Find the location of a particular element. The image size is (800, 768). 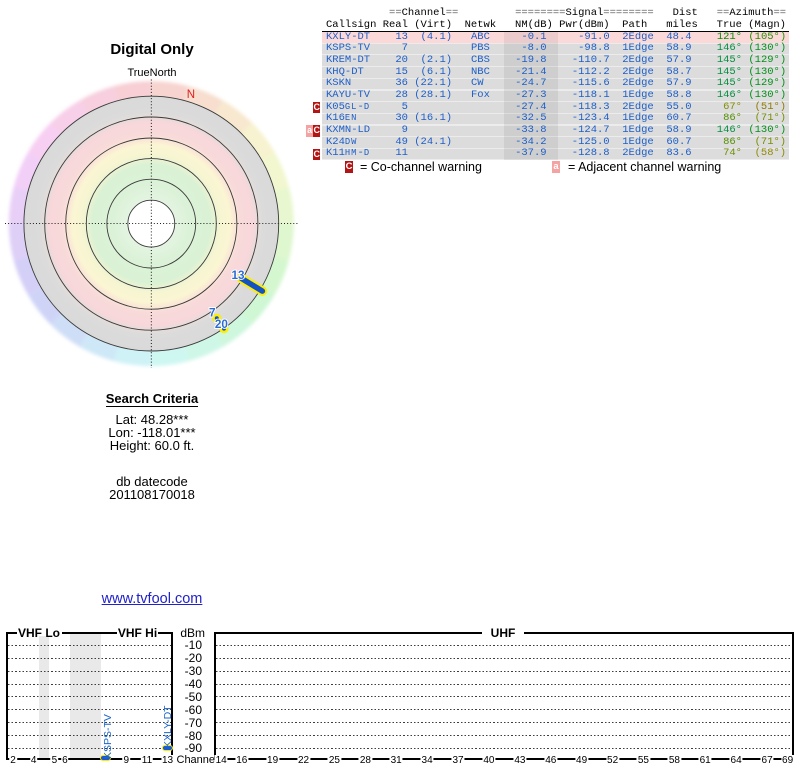

svg-text: 13 is located at coordinates (238, 275).